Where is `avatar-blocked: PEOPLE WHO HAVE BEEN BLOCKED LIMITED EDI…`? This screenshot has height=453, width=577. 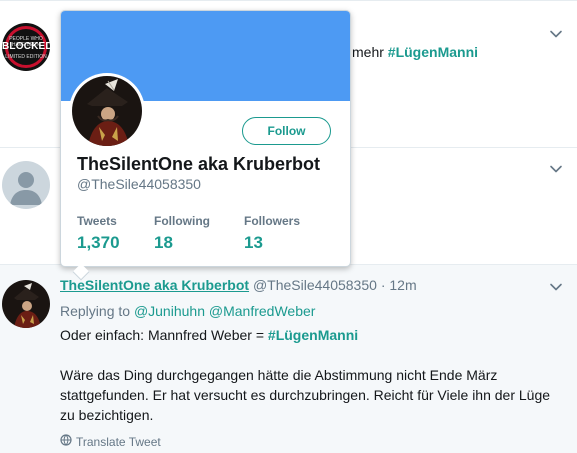 avatar-blocked: PEOPLE WHO HAVE BEEN BLOCKED LIMITED EDI… is located at coordinates (26, 47).